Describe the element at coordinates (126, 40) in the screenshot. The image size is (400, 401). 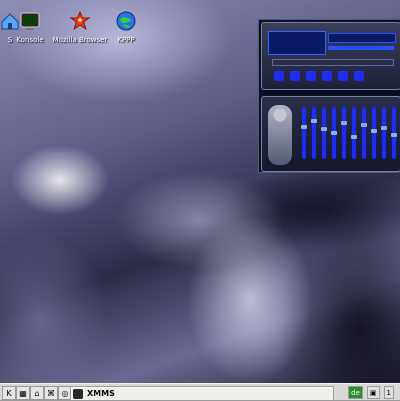
I see `desktop-icon-label: KPPP` at that location.